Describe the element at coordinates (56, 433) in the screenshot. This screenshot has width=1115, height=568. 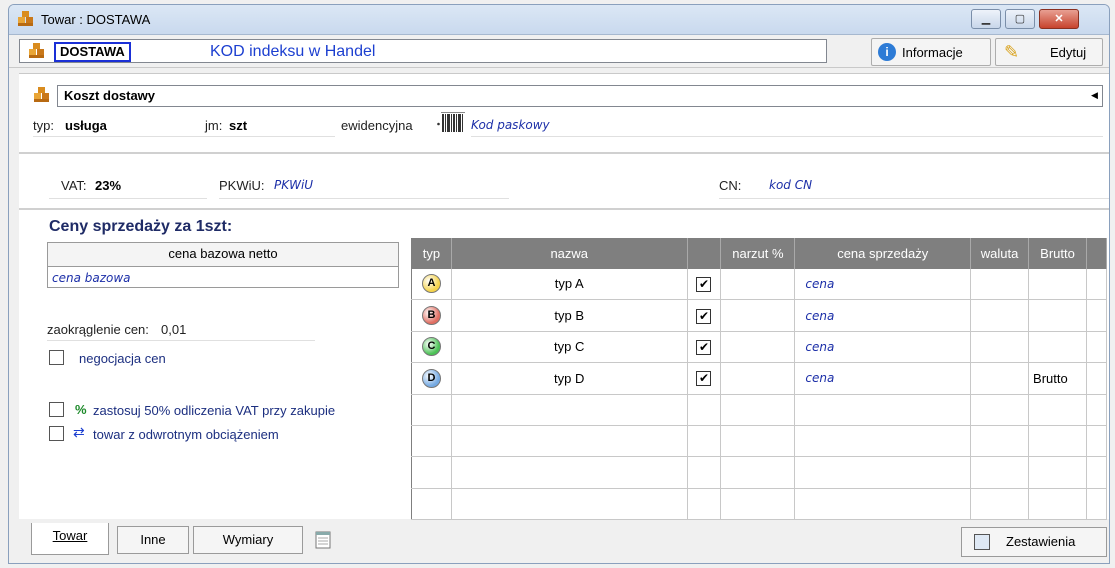
I see `reverse-charge-checkbox` at that location.